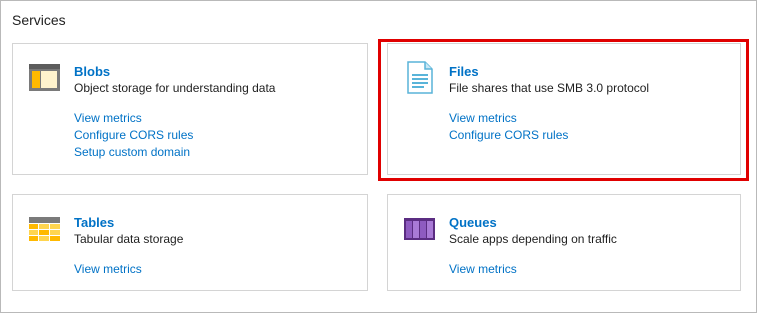 The image size is (757, 313). Describe the element at coordinates (533, 269) in the screenshot. I see `queues-view-metrics-link: View metrics` at that location.